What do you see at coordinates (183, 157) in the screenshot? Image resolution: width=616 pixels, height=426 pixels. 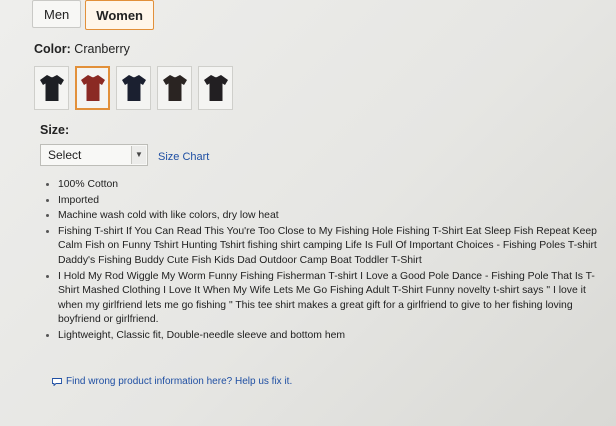 I see `size-chart-link: Size Chart` at bounding box center [183, 157].